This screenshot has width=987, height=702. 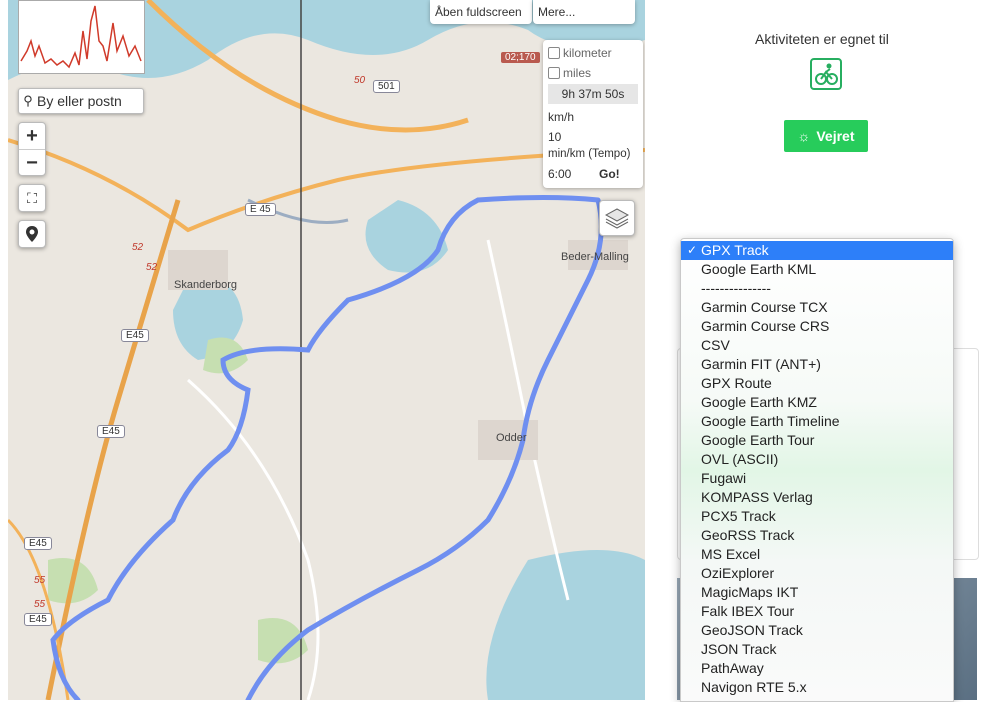 I want to click on layers-icon, so click(x=617, y=218).